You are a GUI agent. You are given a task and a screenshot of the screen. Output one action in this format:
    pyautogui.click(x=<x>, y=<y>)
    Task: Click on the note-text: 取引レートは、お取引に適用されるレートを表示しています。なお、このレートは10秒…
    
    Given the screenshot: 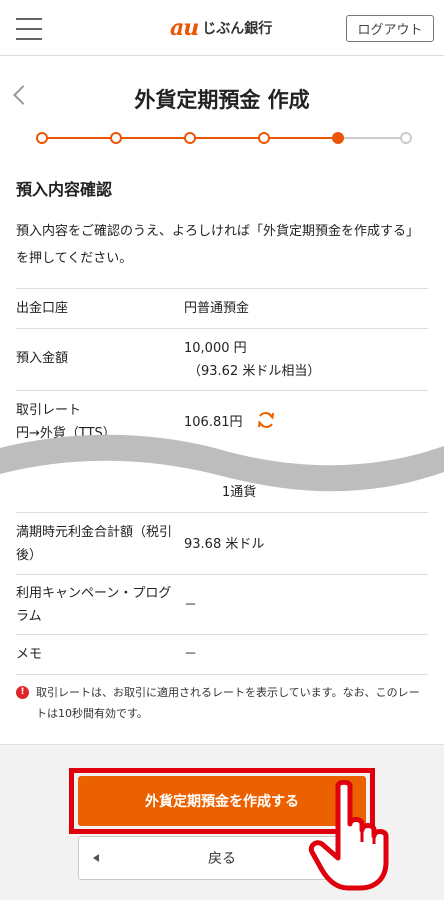 What is the action you would take?
    pyautogui.click(x=228, y=703)
    